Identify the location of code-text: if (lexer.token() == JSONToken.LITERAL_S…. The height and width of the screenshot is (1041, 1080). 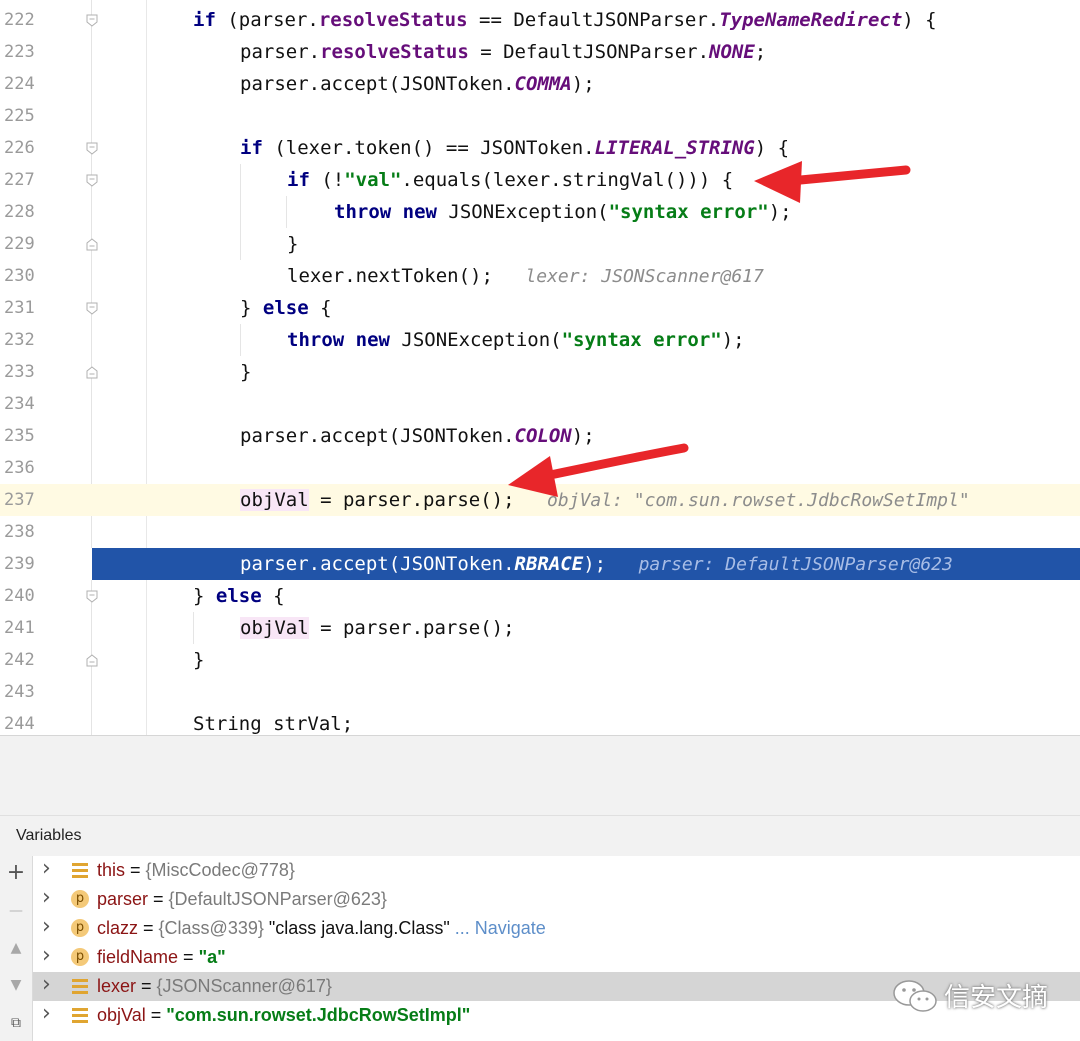
(514, 148).